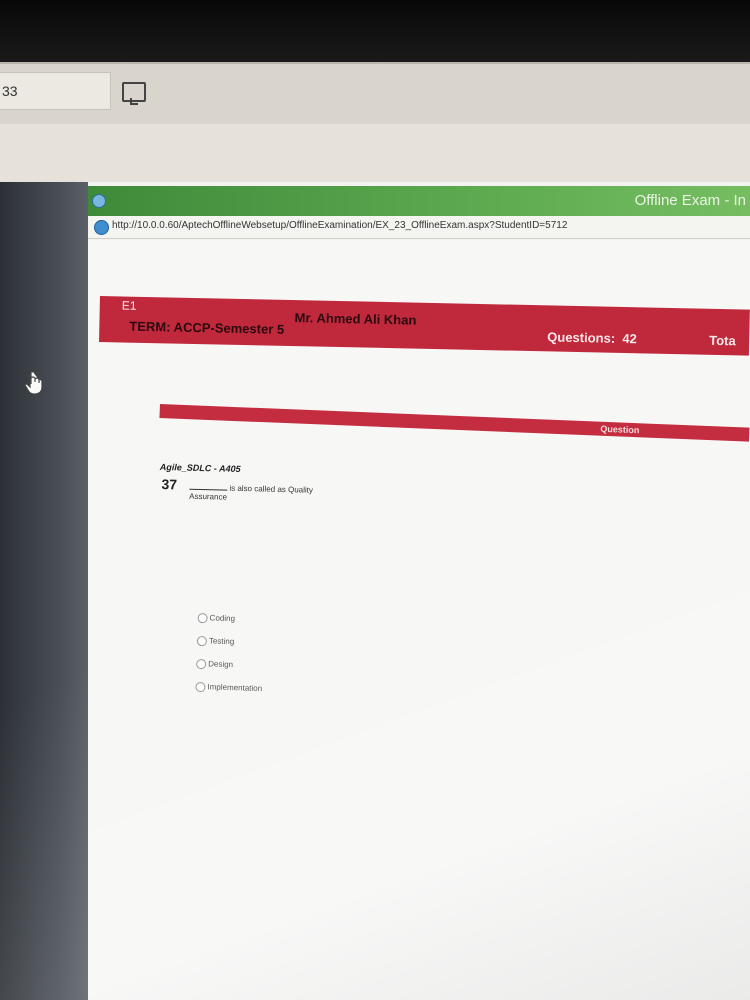  Describe the element at coordinates (620, 429) in the screenshot. I see `question-header-label: Question` at that location.